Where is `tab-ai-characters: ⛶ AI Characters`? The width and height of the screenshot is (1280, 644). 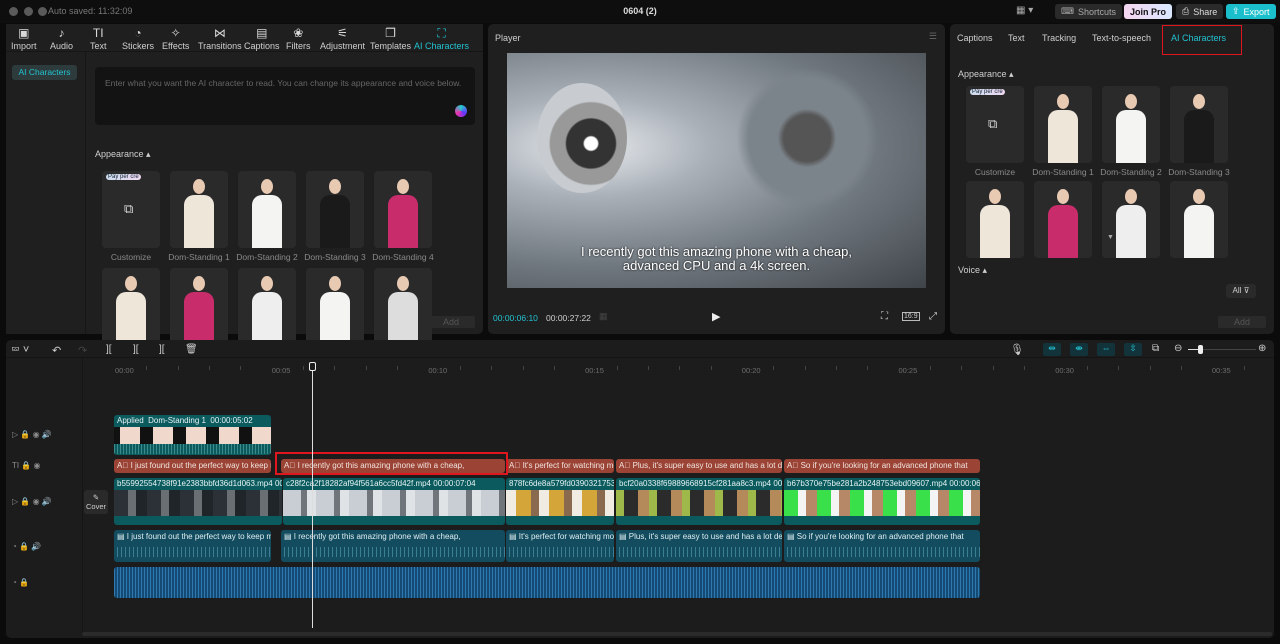
tab-ai-characters: ⛶ AI Characters is located at coordinates (441, 38).